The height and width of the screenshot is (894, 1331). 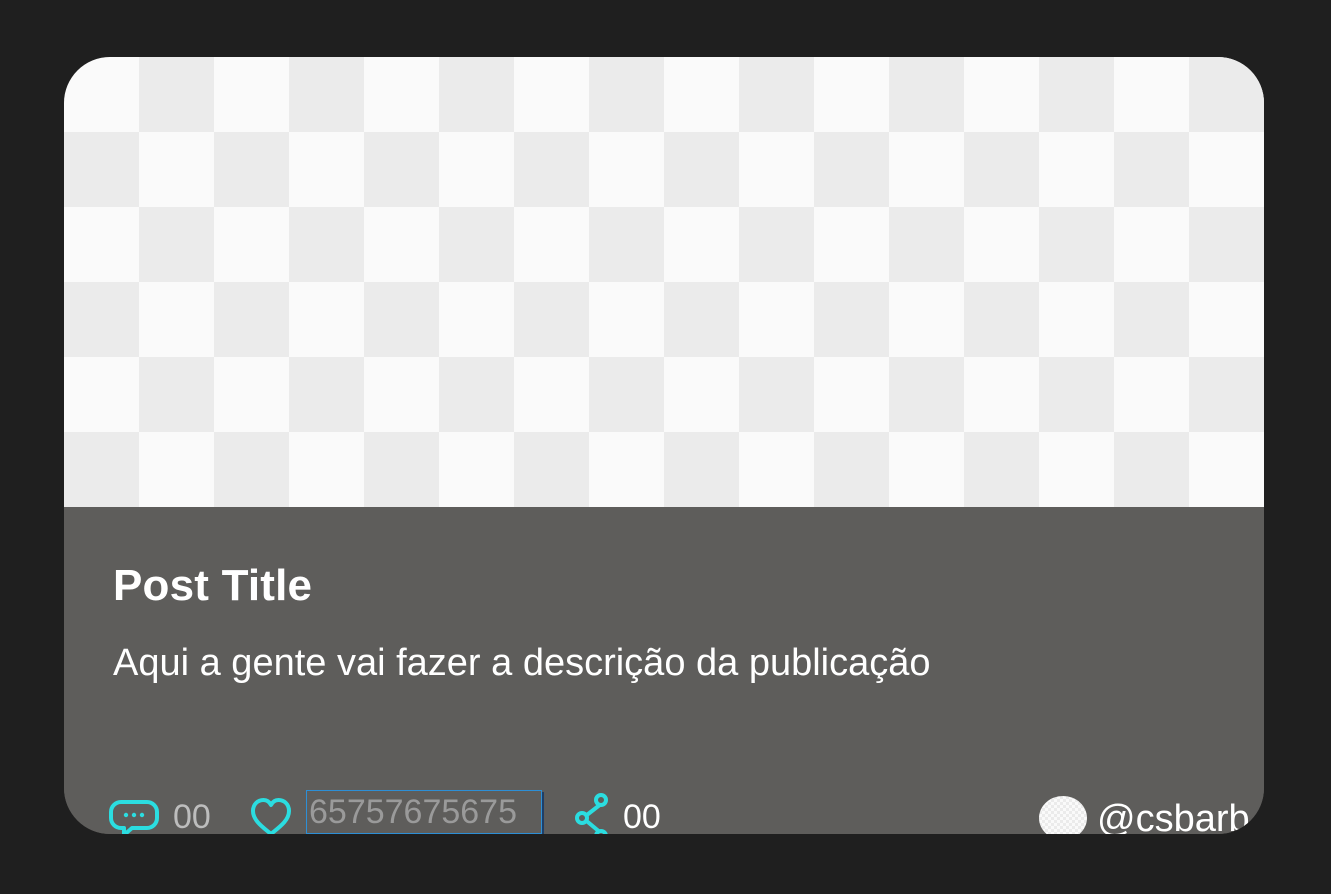 I want to click on likes-stat, so click(x=409, y=812).